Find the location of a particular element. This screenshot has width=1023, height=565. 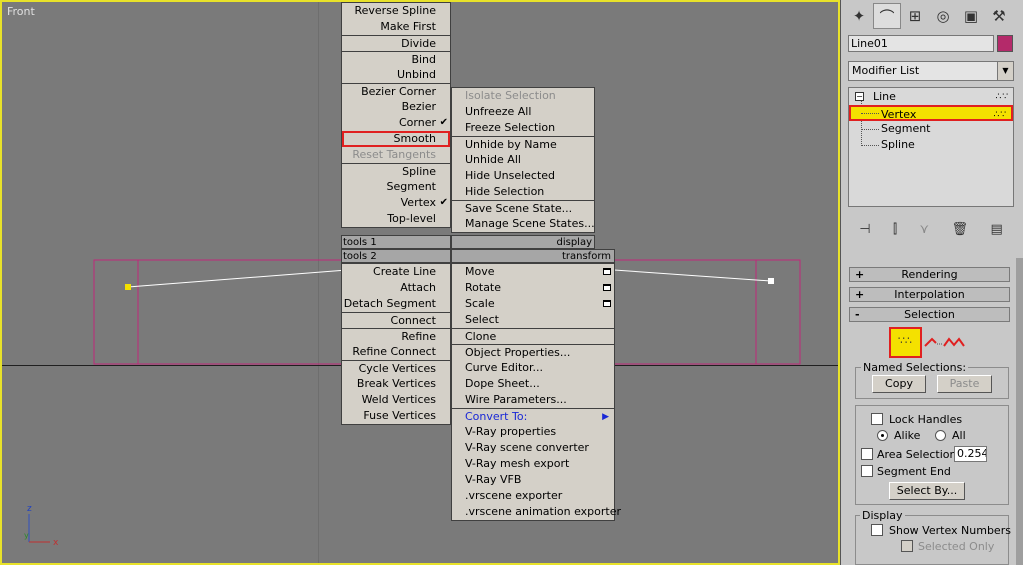

menu-item-scale: Scale is located at coordinates (533, 304).